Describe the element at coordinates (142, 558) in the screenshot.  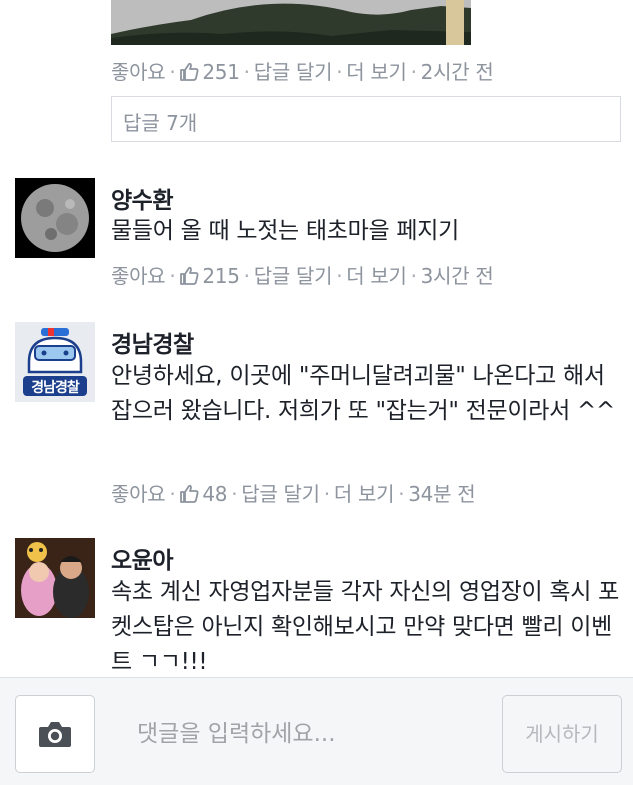
I see `comment-author: 오윤아` at that location.